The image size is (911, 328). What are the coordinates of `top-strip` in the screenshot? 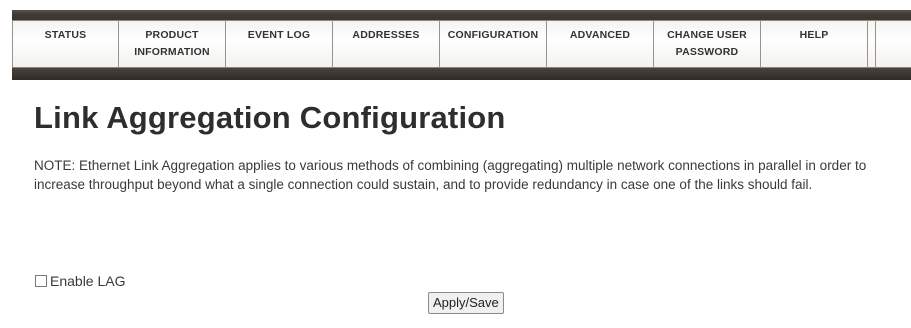 It's located at (455, 5).